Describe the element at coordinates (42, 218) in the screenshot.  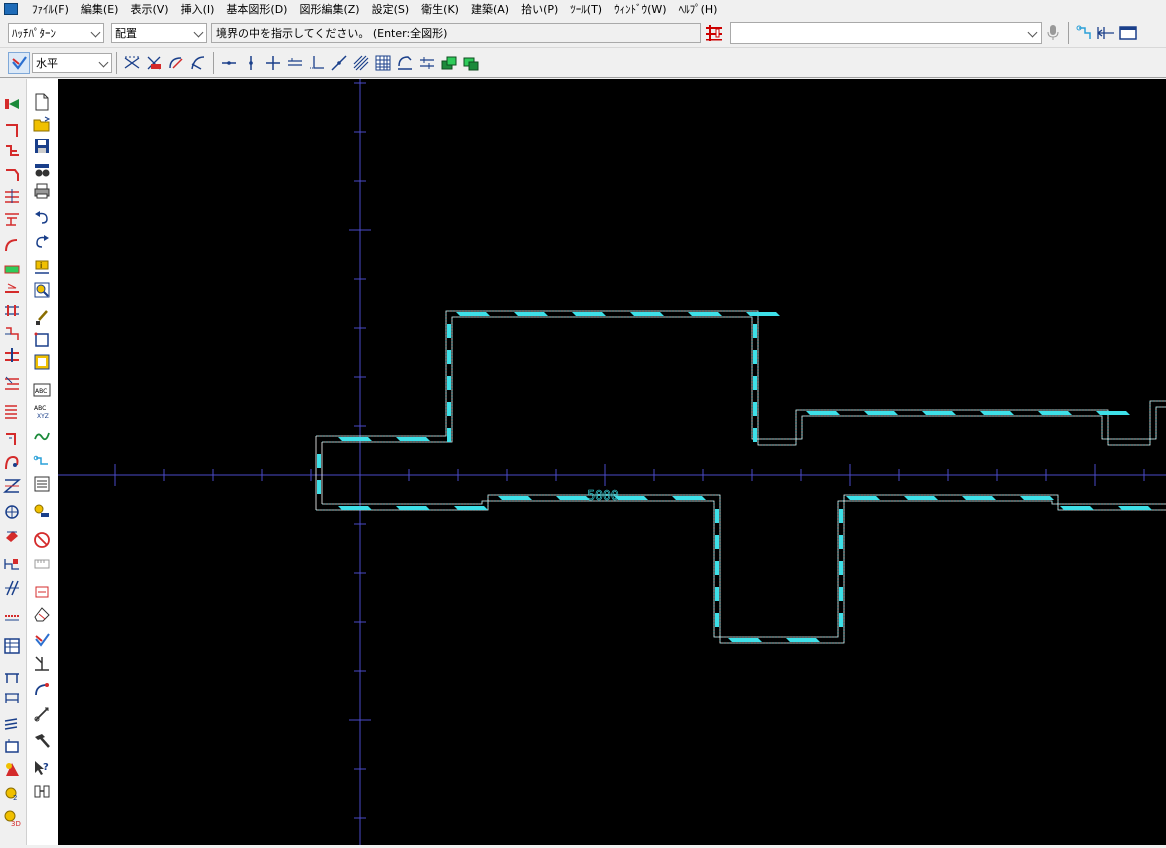
I see `undo-icon` at that location.